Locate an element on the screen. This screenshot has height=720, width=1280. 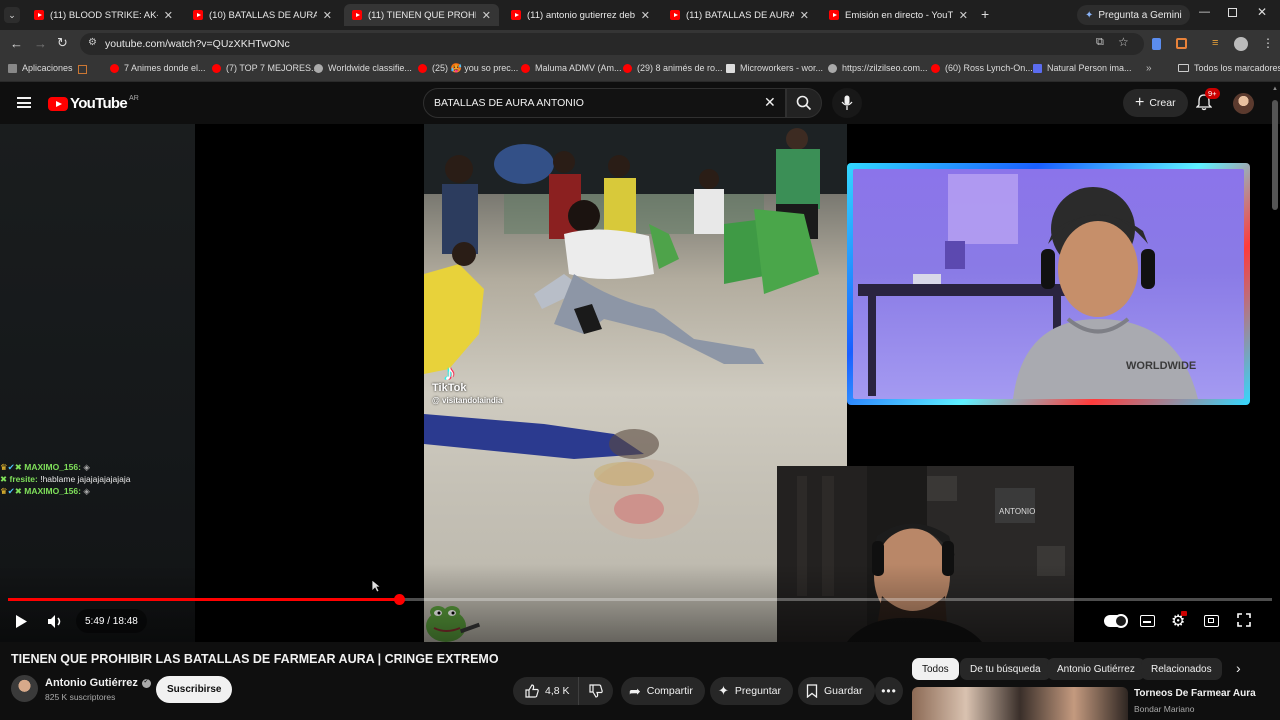
browser-tab: (11) antonio gutierrez debate - ✕ is located at coordinates (580, 15).